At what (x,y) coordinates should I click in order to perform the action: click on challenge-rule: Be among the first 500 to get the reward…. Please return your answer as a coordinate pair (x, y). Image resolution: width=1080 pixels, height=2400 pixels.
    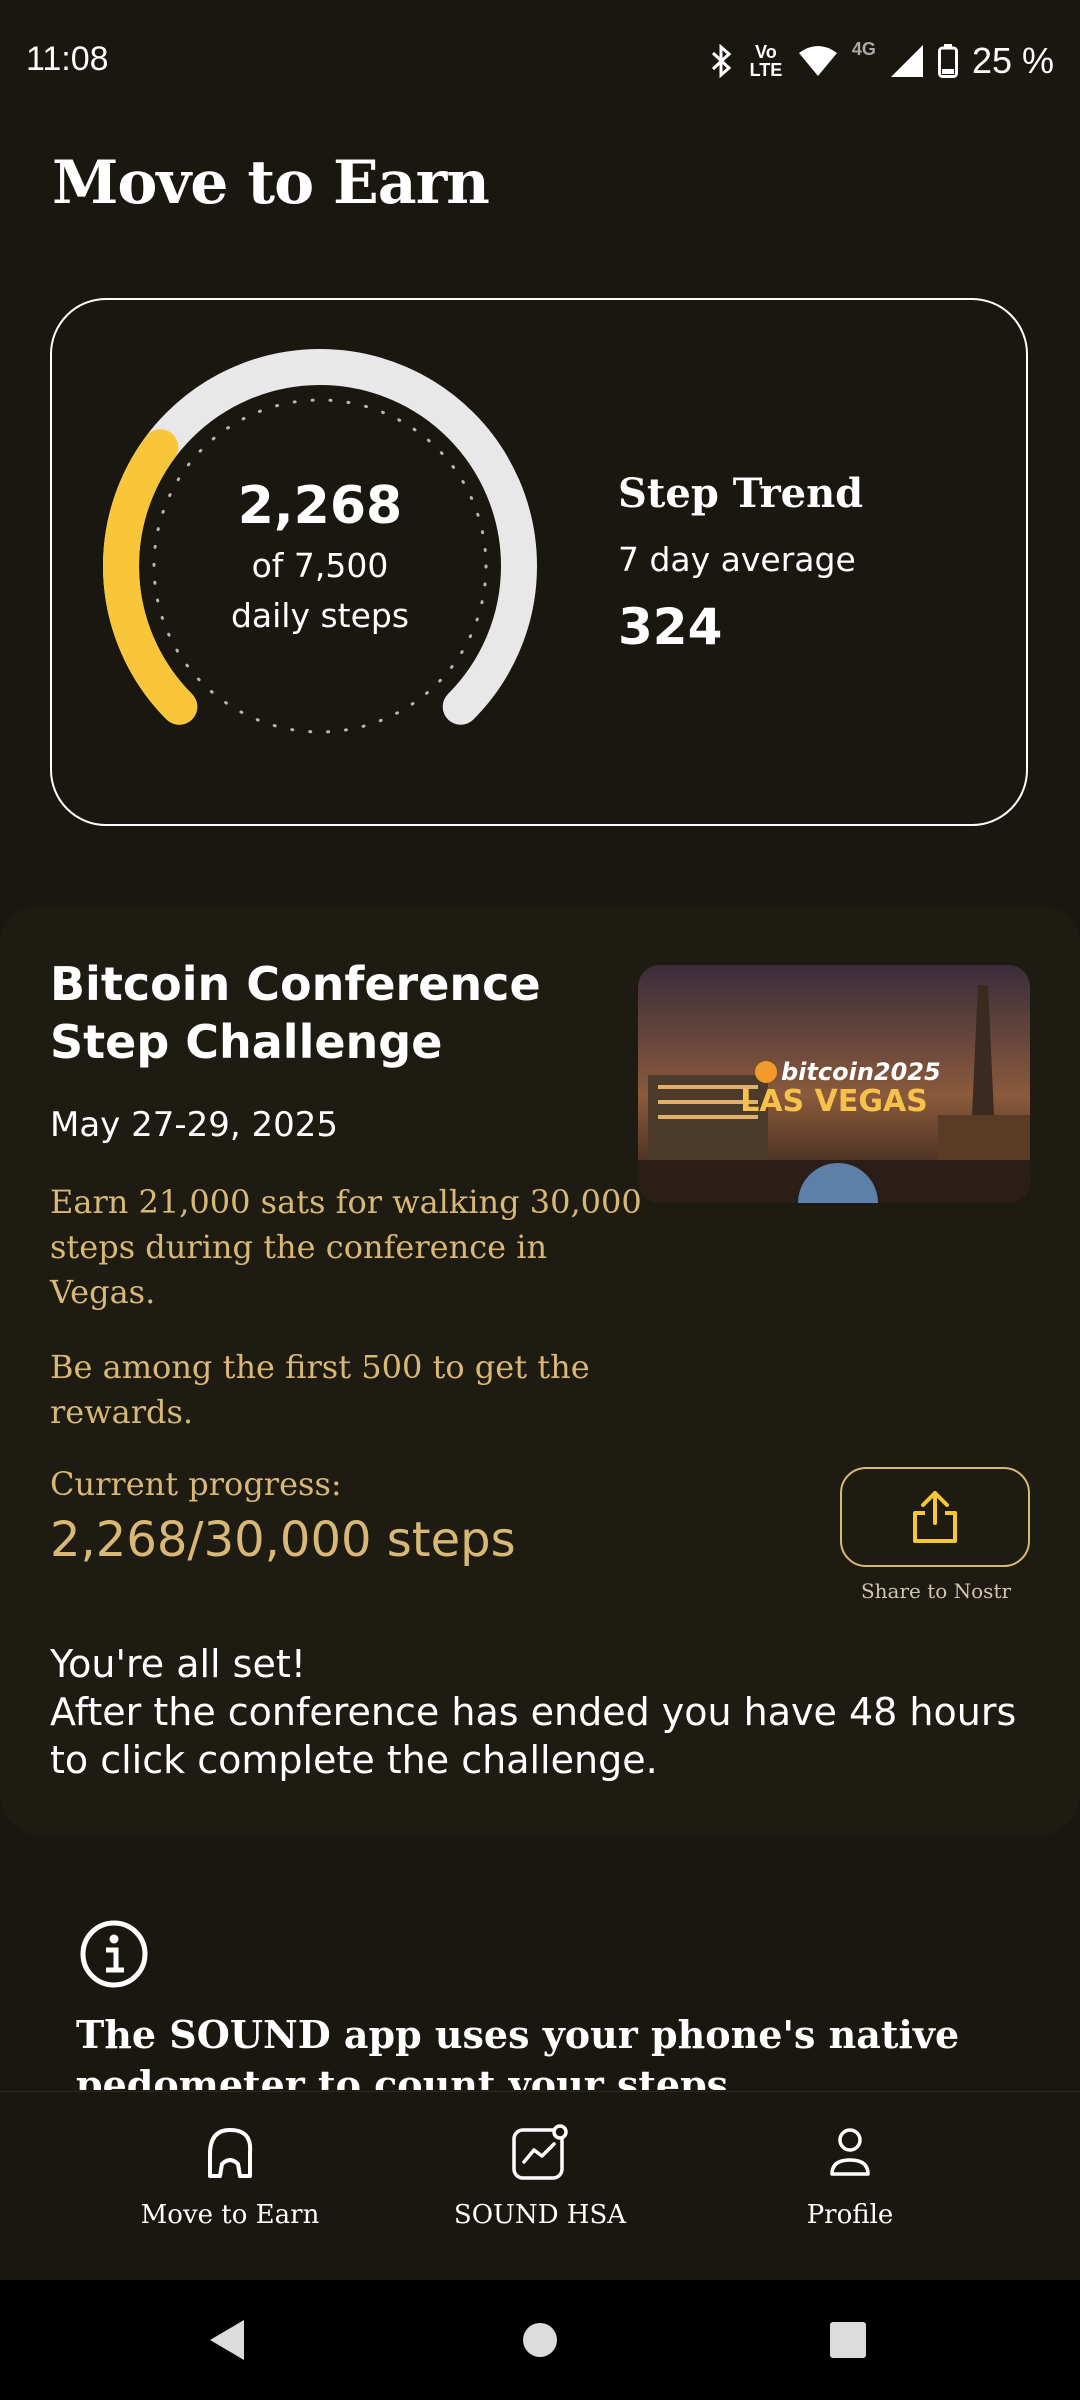
    Looking at the image, I should click on (320, 1389).